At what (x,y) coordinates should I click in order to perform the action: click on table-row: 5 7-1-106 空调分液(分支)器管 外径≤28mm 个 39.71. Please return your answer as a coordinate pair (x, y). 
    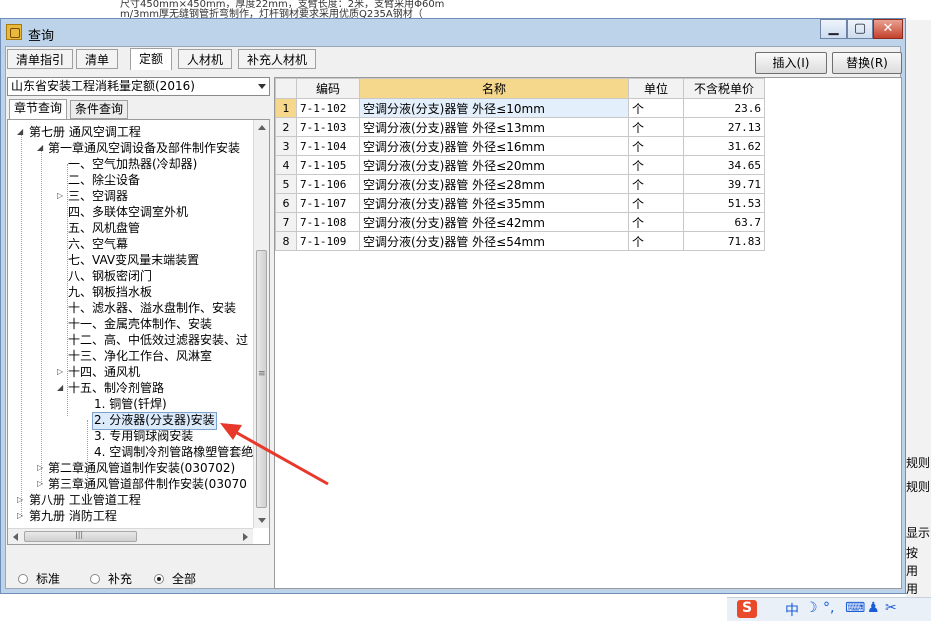
    Looking at the image, I should click on (520, 184).